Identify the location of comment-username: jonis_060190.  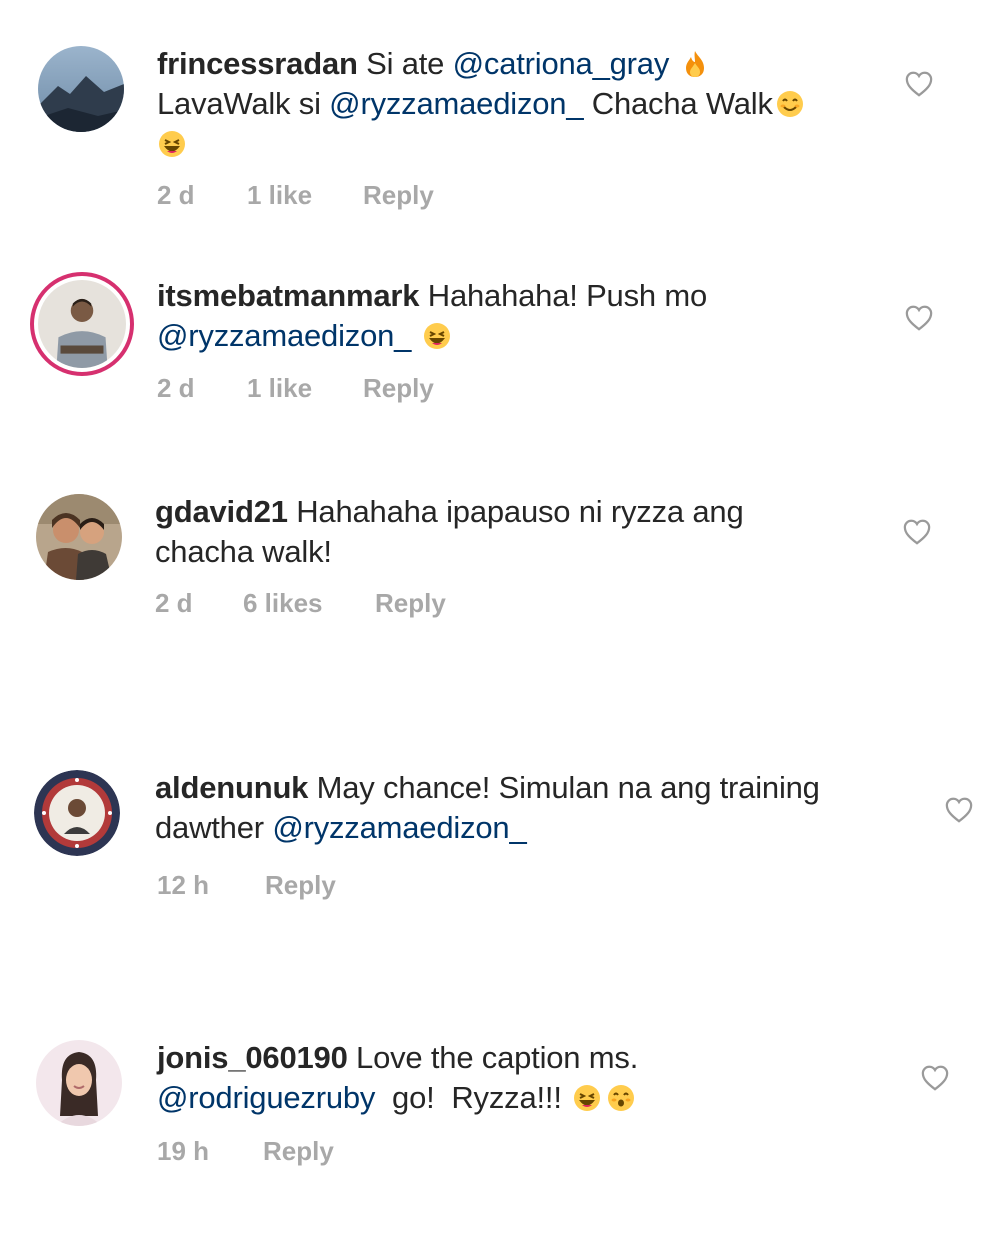
(252, 1057).